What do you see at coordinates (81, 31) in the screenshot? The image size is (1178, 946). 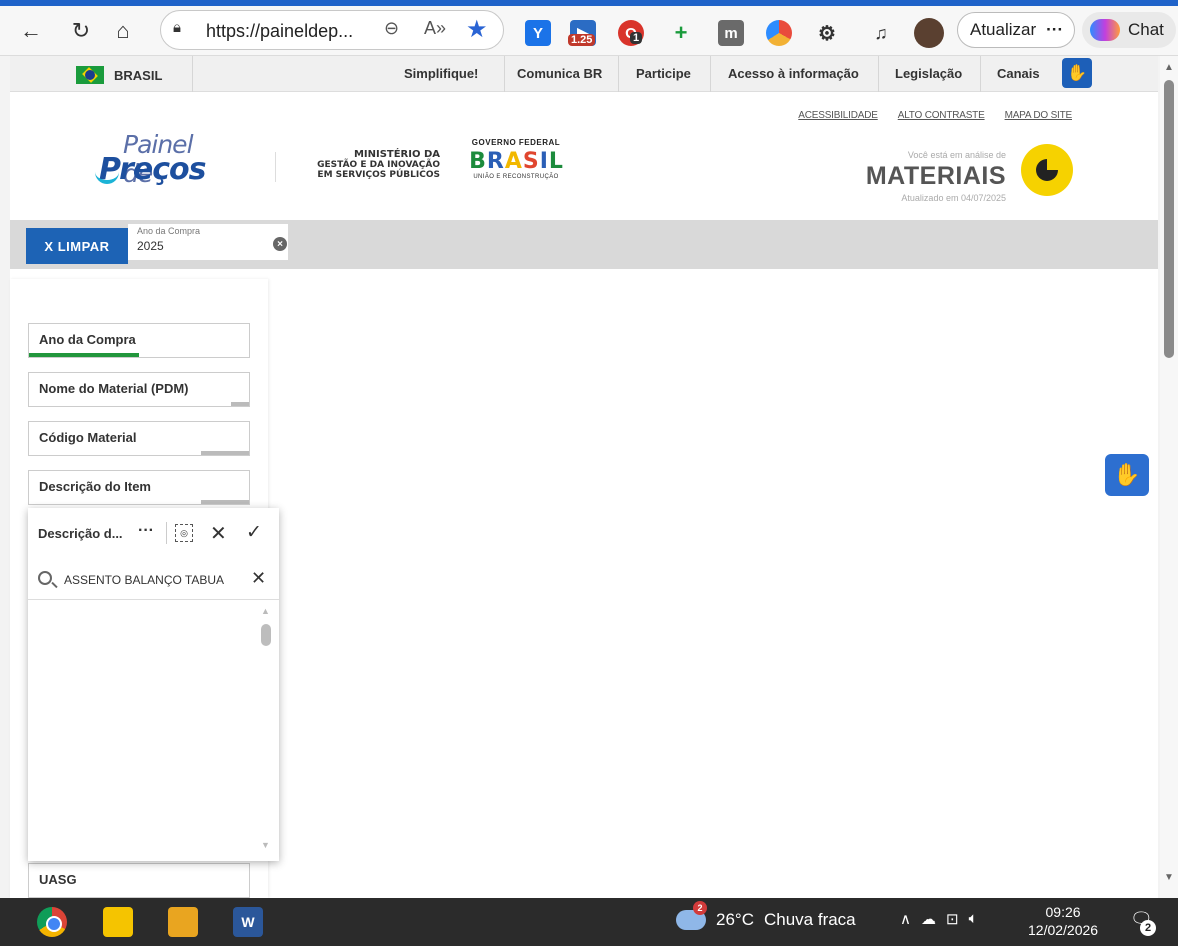 I see `refresh-icon: ↻` at bounding box center [81, 31].